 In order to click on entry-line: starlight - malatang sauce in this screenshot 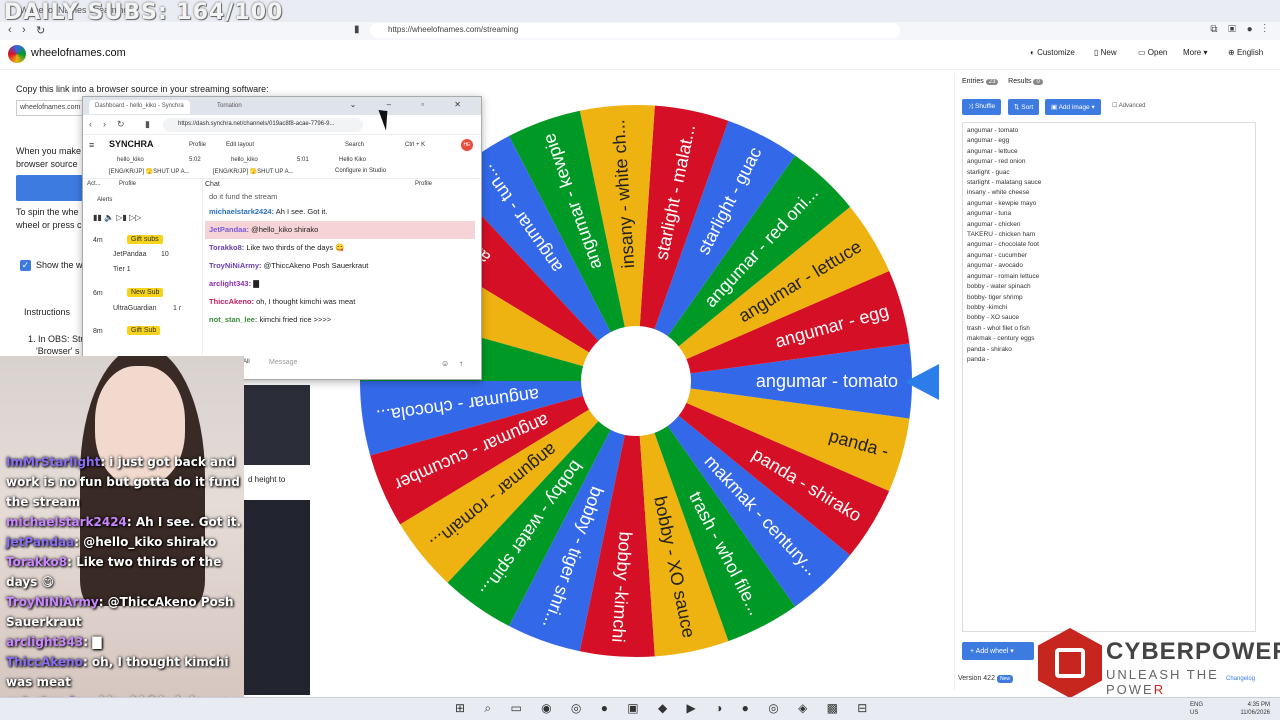, I will do `click(1109, 183)`.